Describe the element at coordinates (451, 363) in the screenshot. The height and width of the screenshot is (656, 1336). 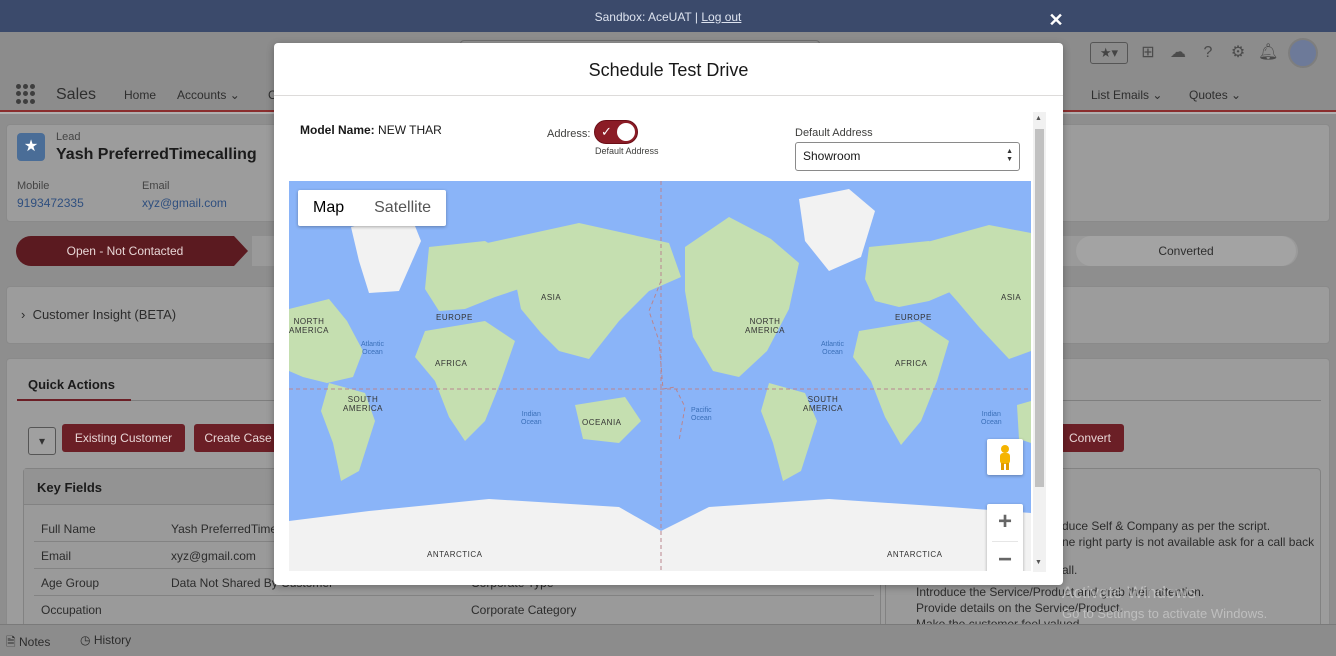
I see `map-label-africa-left: AFRICA` at that location.